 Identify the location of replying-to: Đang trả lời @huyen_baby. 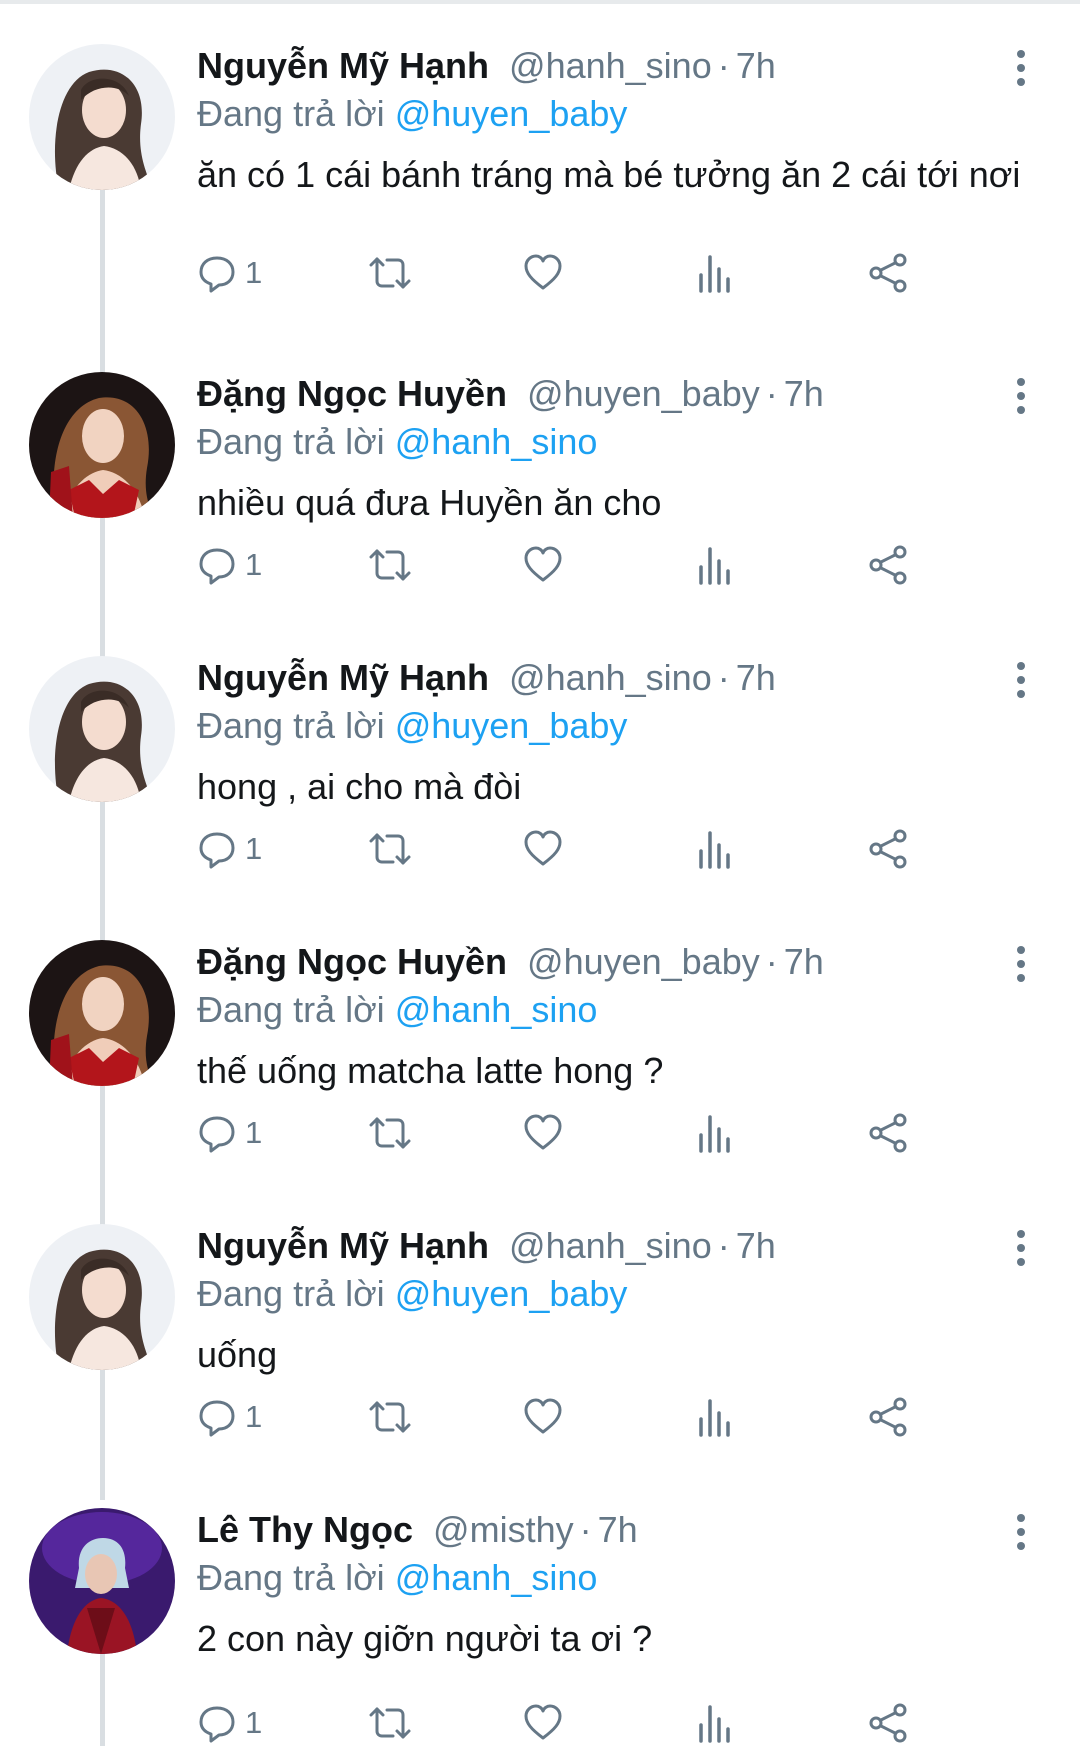
(412, 114).